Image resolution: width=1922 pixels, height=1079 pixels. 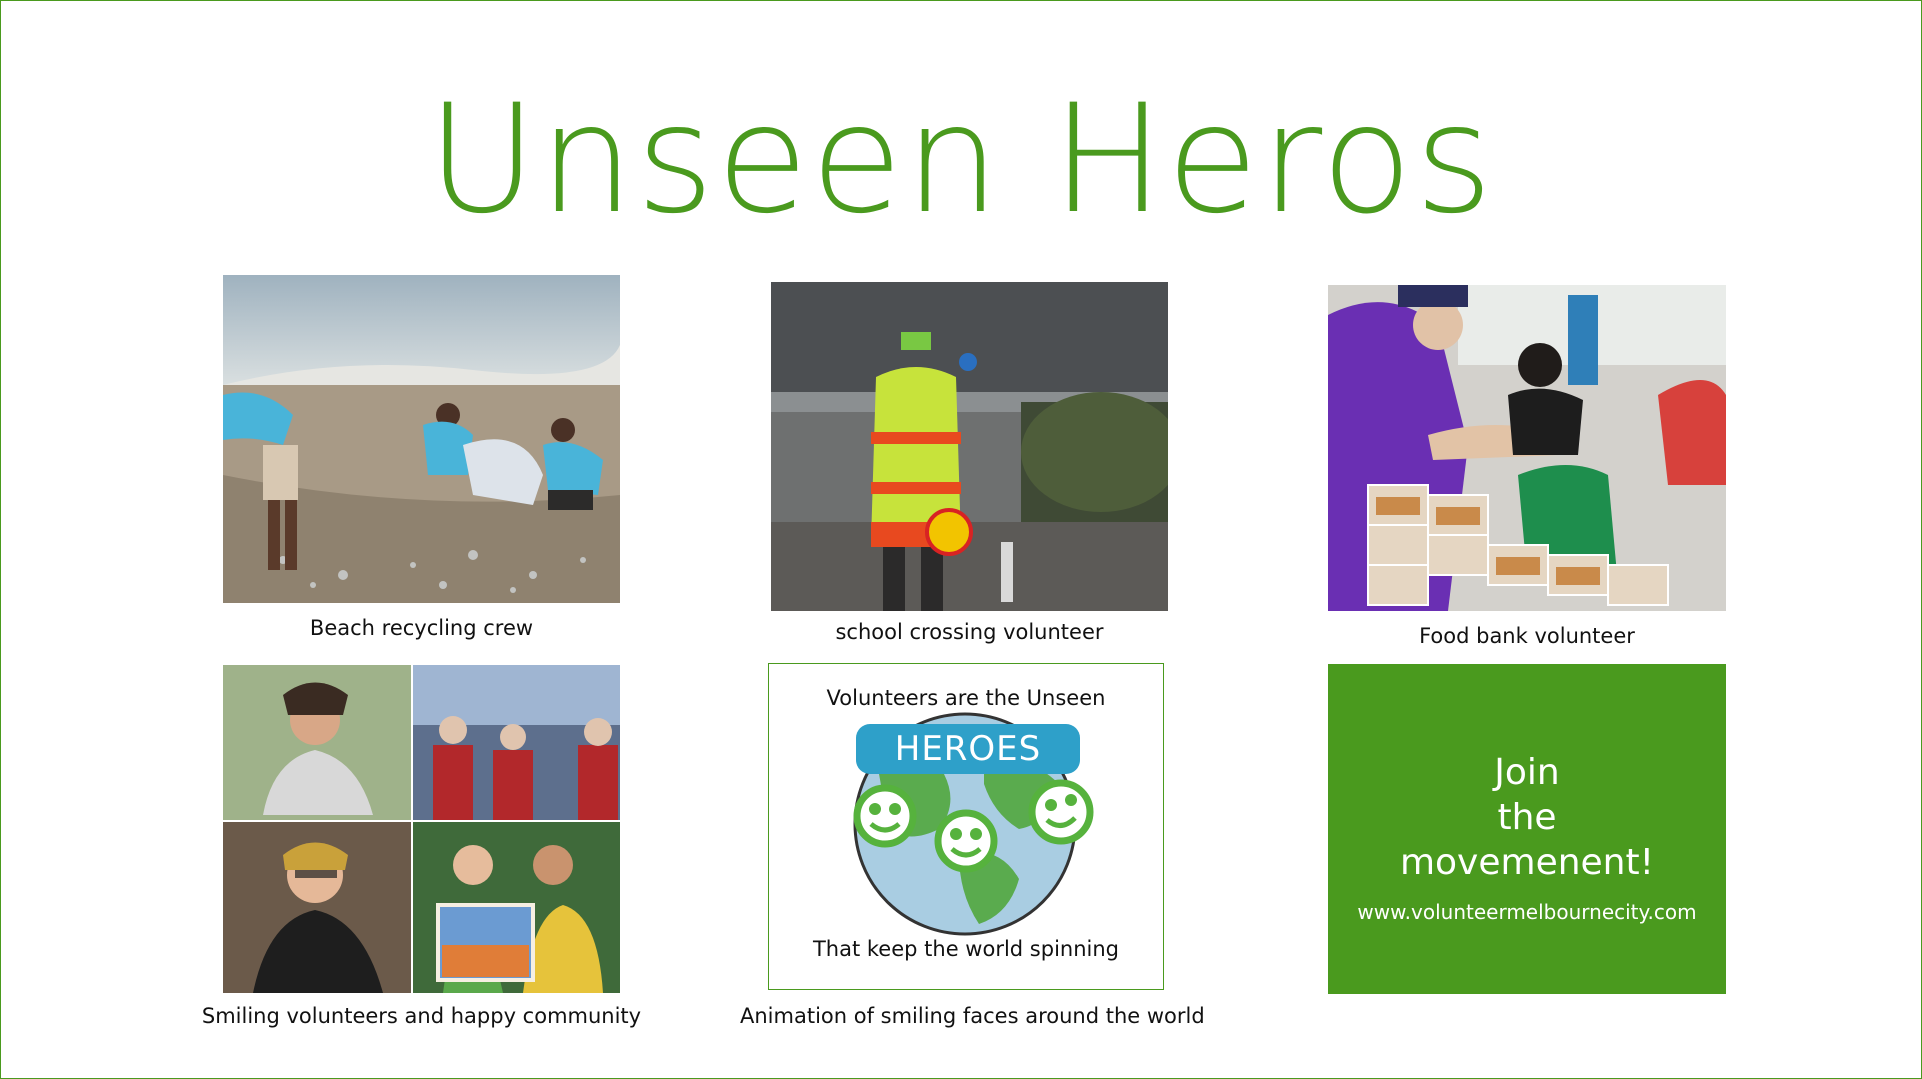 I want to click on smiley-face-left, so click(x=885, y=816).